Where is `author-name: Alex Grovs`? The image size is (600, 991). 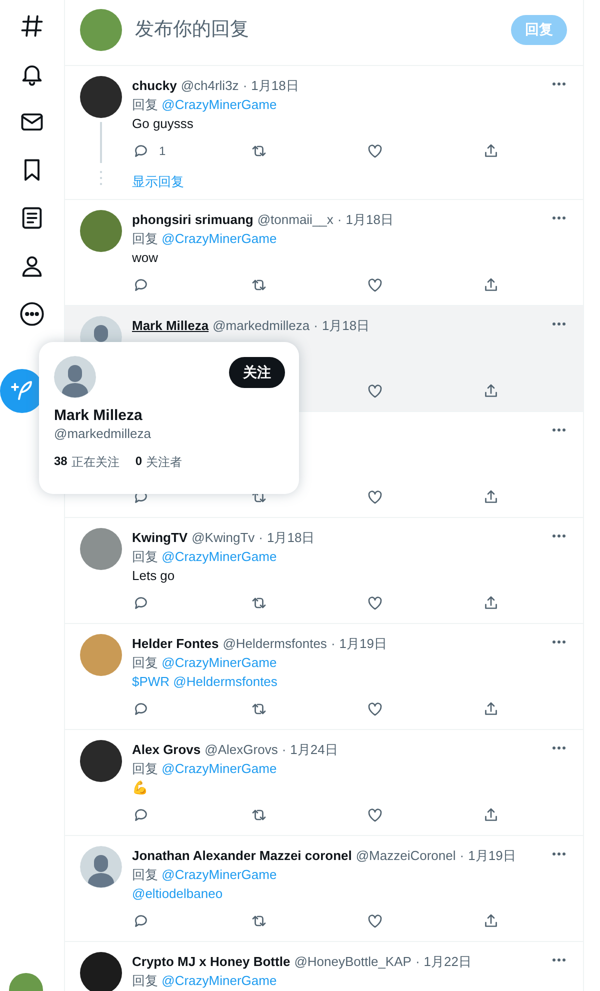
author-name: Alex Grovs is located at coordinates (166, 749).